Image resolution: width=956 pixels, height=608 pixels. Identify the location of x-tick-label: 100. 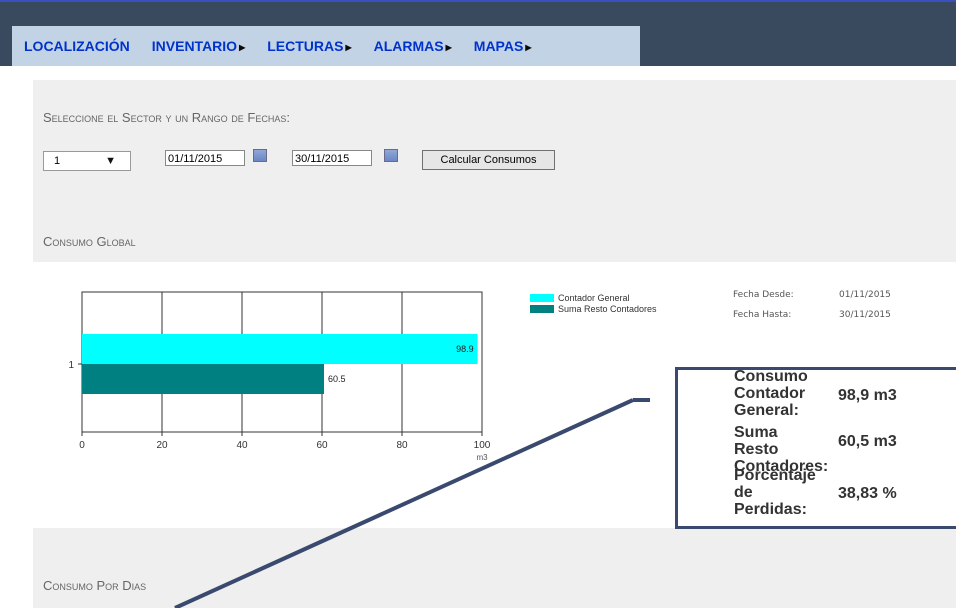
(482, 445).